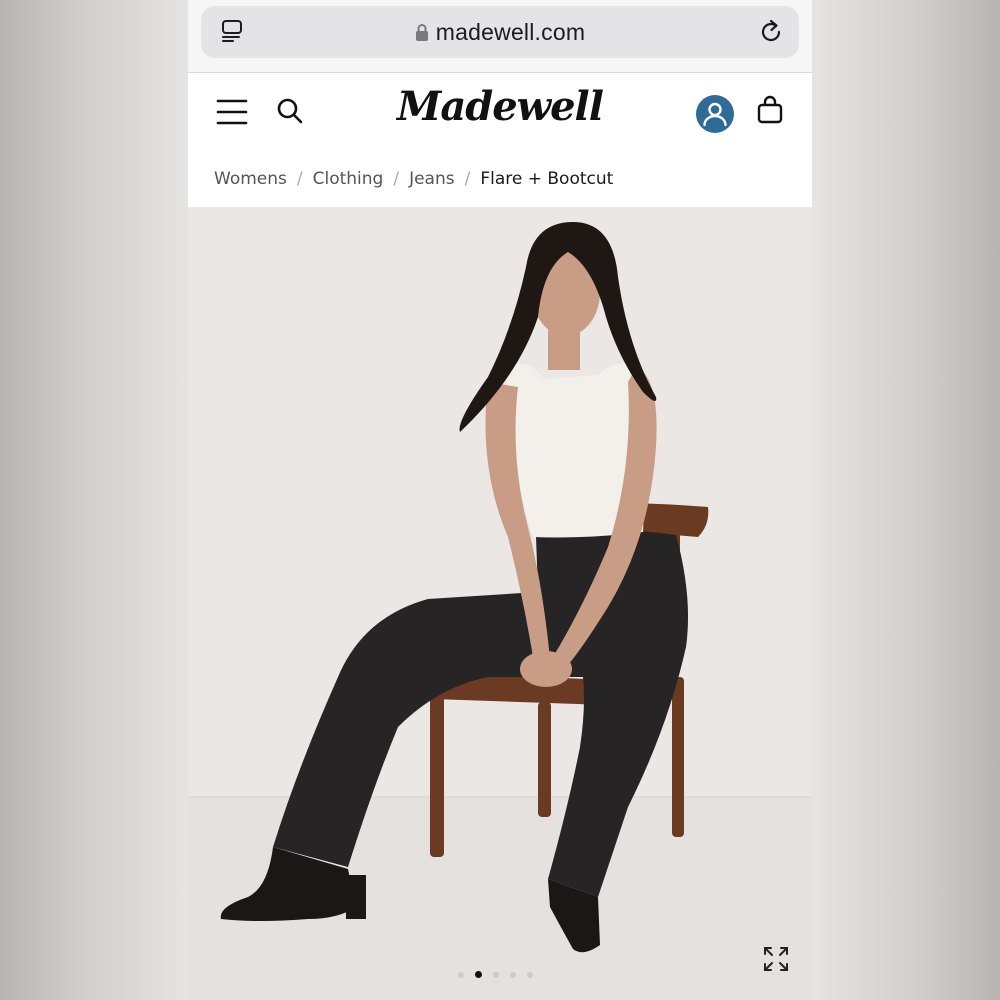 The height and width of the screenshot is (1000, 1000). I want to click on pagination-dot-active, so click(478, 974).